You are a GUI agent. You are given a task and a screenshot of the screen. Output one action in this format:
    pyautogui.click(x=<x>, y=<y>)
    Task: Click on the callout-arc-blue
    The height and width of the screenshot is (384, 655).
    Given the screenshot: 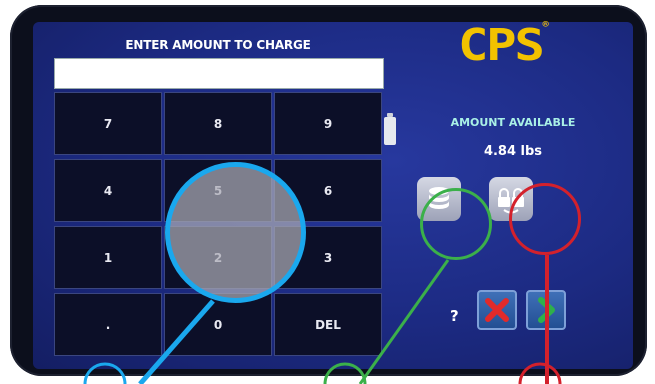 What is the action you would take?
    pyautogui.click(x=105, y=373)
    